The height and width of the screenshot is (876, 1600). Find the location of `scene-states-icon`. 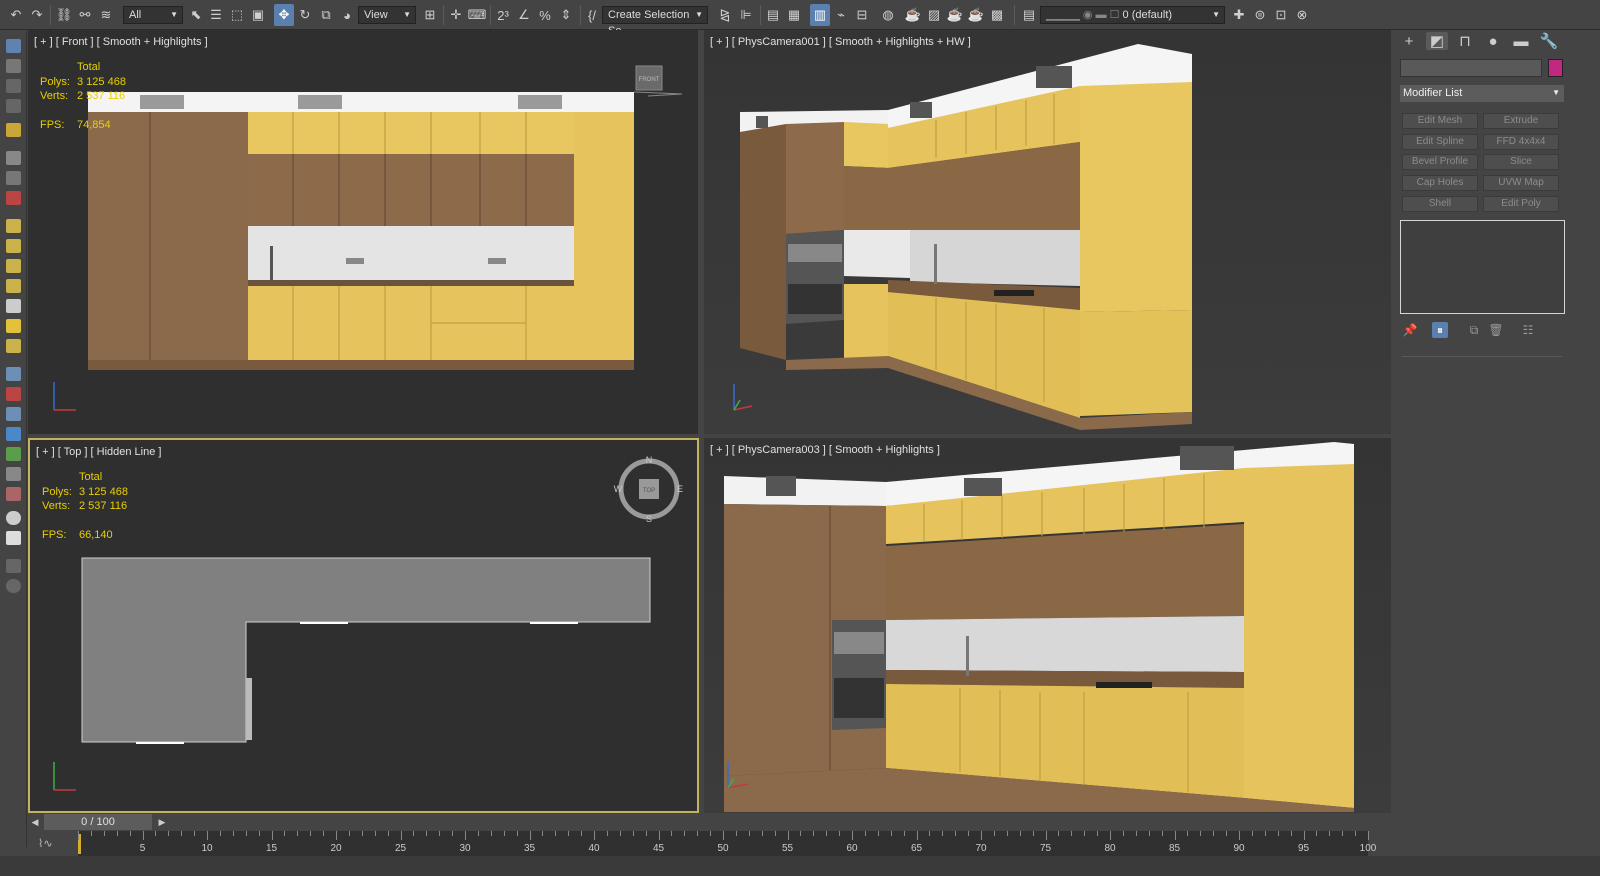

scene-states-icon is located at coordinates (13, 474).